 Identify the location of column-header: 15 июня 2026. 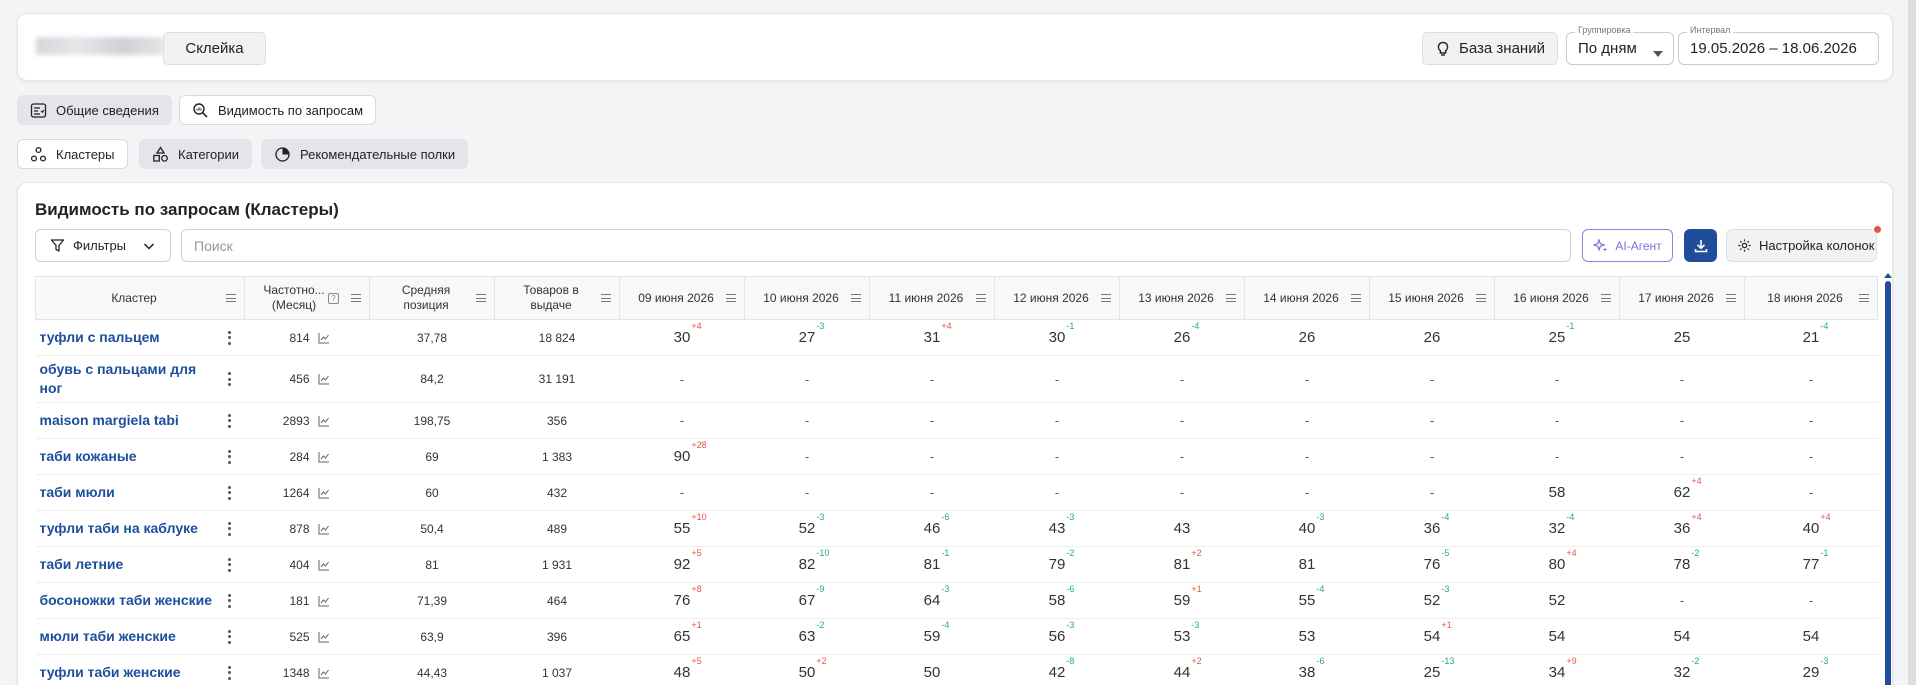
(1432, 298).